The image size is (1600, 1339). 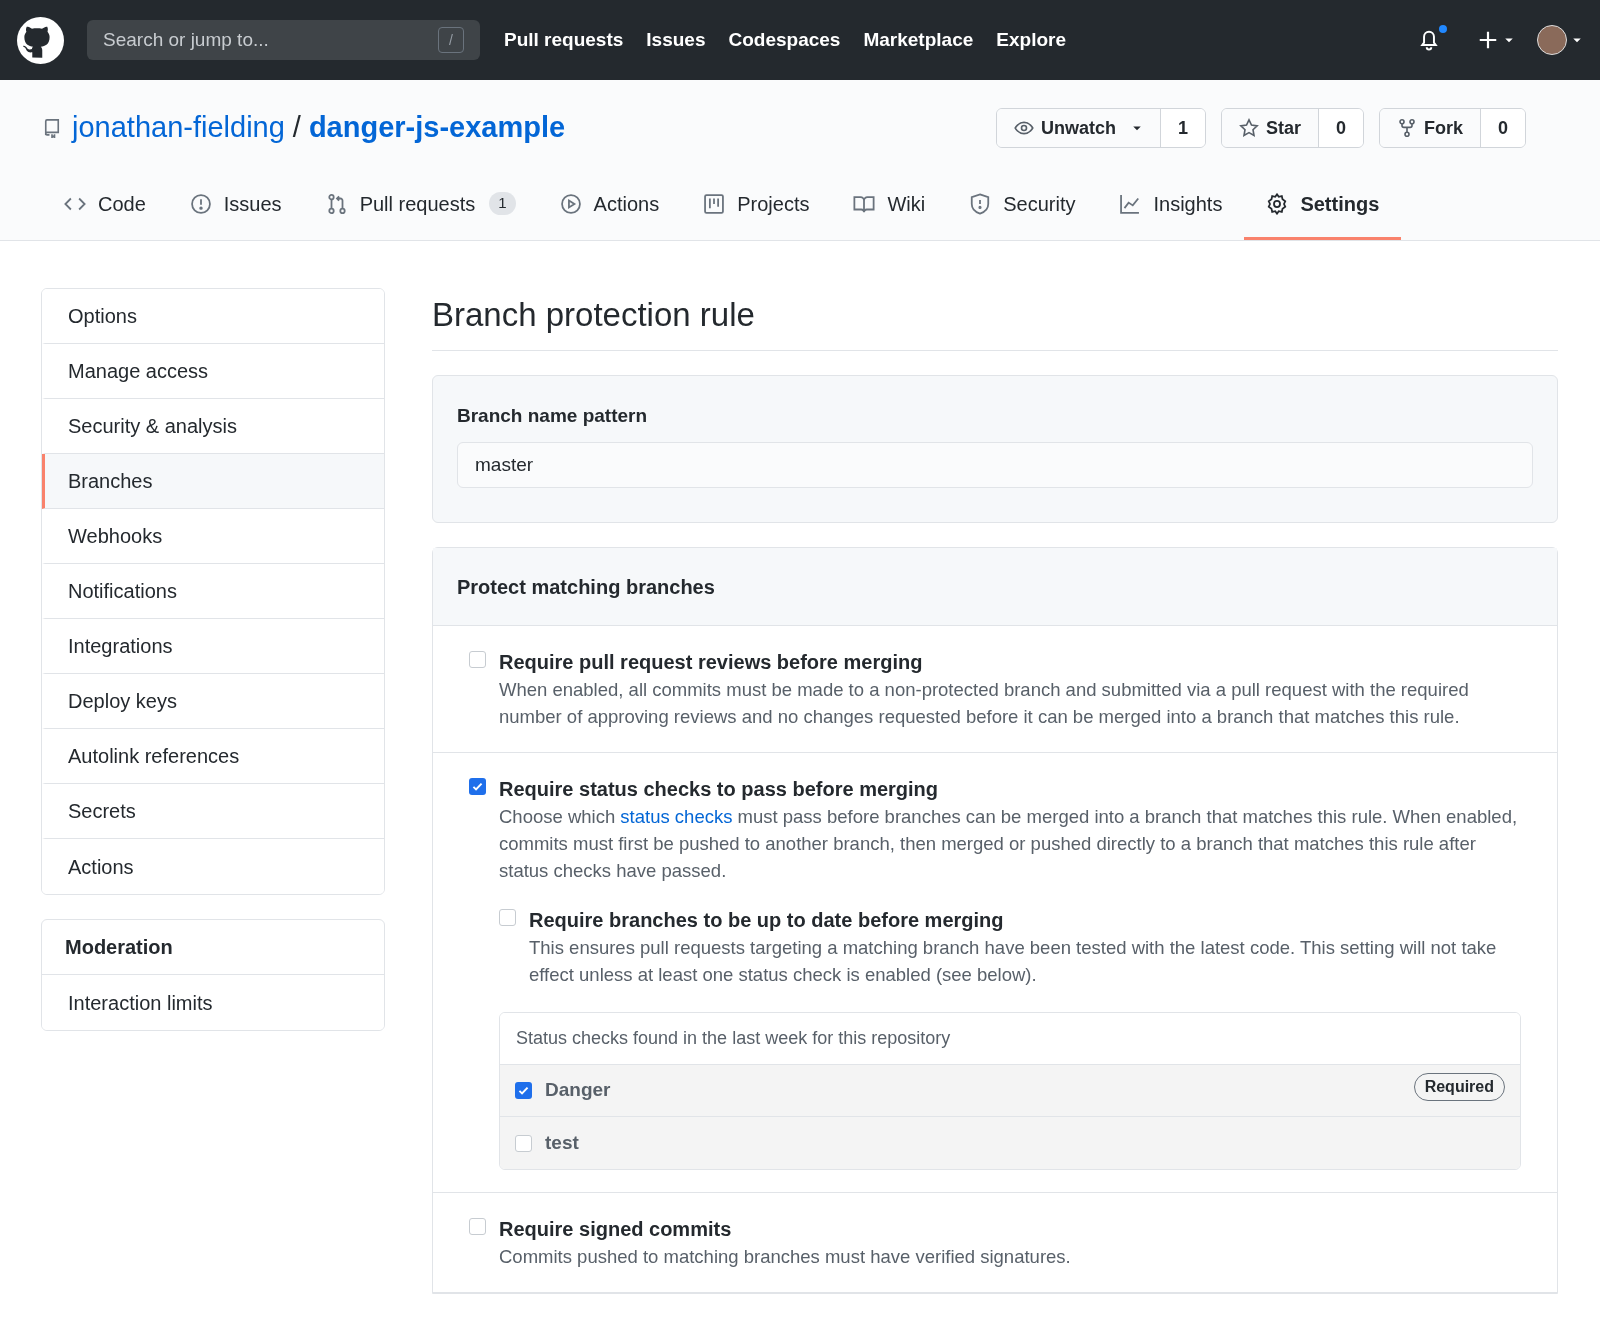 What do you see at coordinates (178, 128) in the screenshot?
I see `owner-link: jonathan-fielding` at bounding box center [178, 128].